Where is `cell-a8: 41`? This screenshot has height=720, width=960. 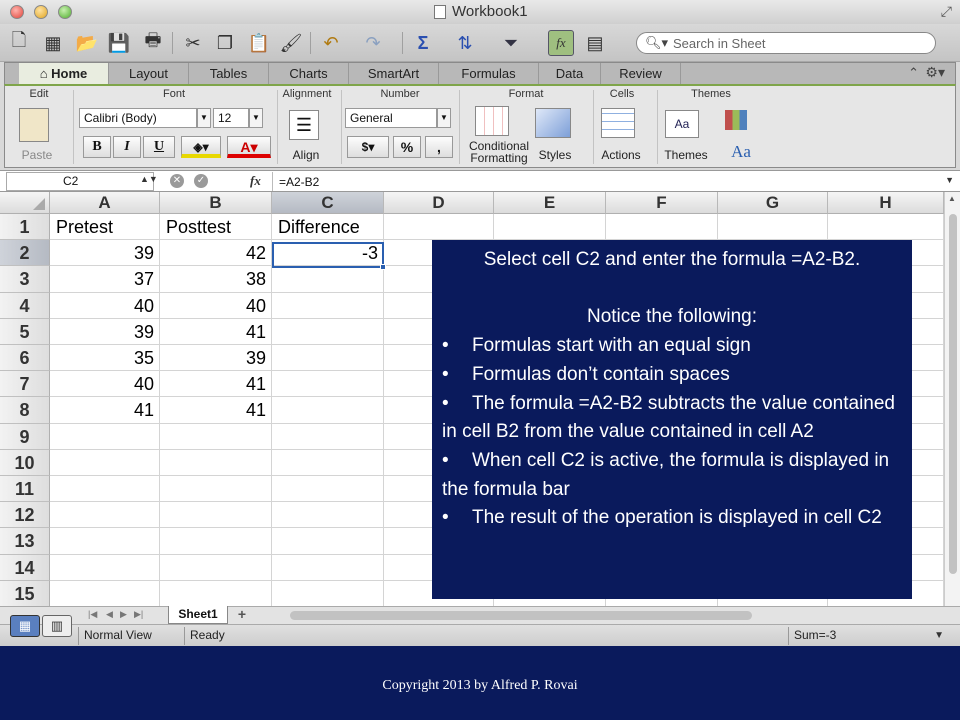
cell-a8: 41 is located at coordinates (105, 410).